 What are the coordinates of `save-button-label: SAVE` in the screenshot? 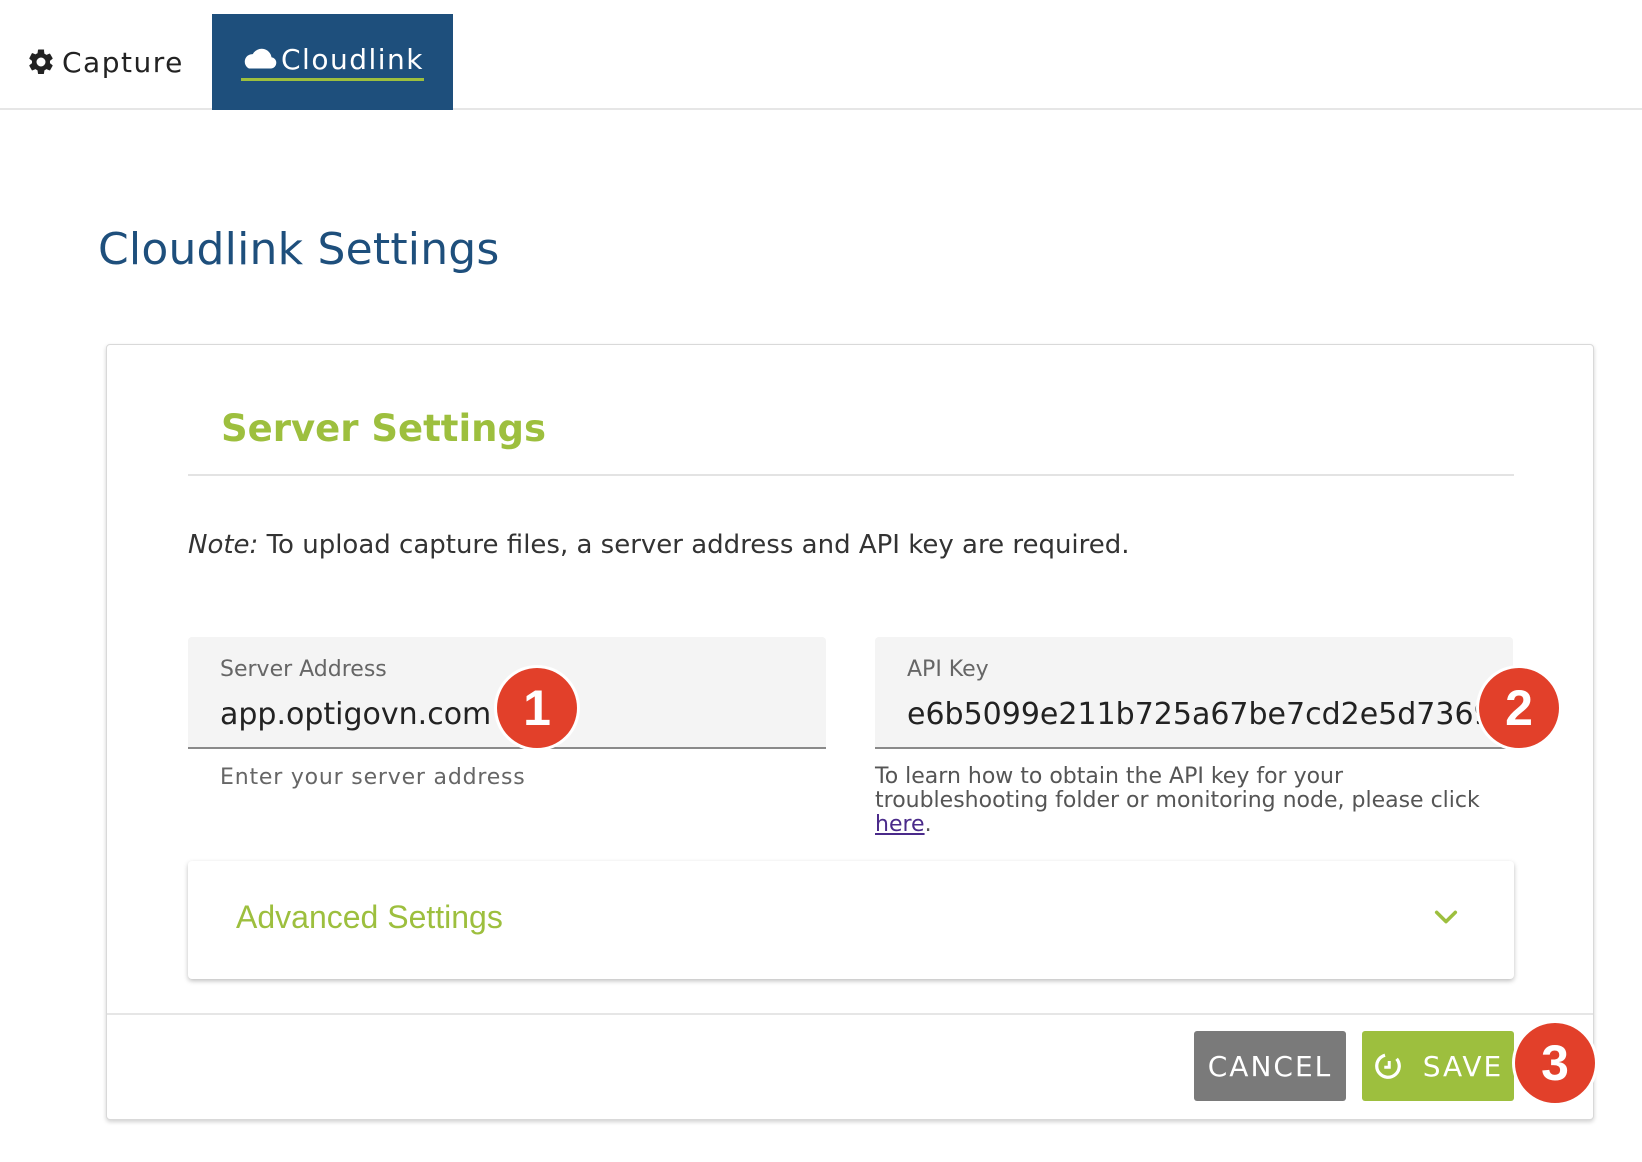 It's located at (1463, 1066).